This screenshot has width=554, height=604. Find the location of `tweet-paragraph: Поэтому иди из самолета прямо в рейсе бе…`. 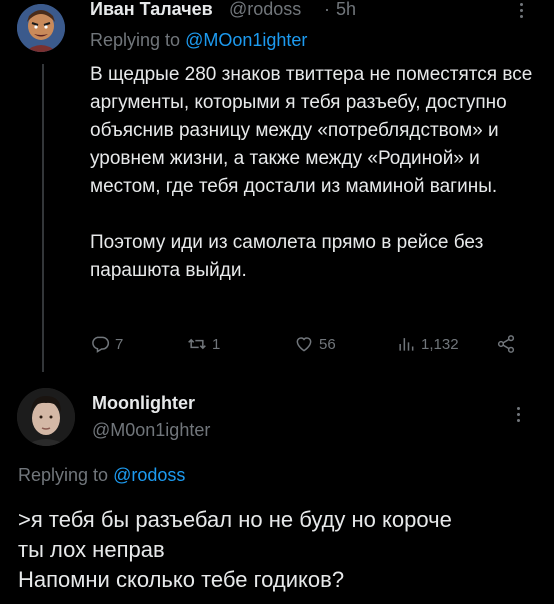

tweet-paragraph: Поэтому иди из самолета прямо в рейсе бе… is located at coordinates (287, 256).